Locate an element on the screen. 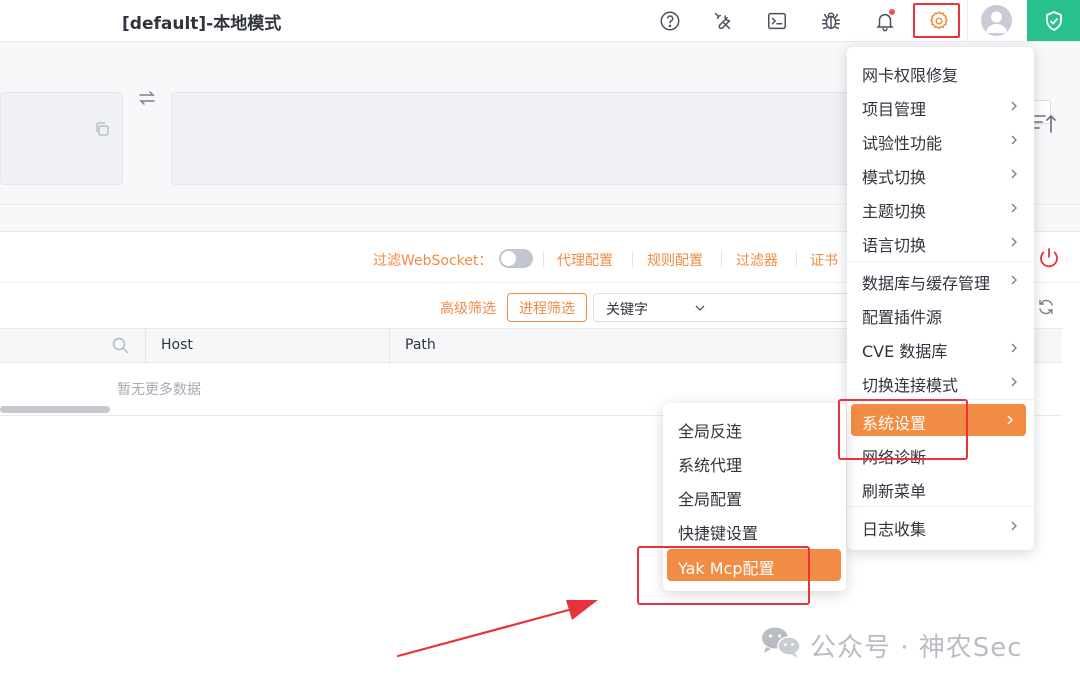 The width and height of the screenshot is (1080, 686). window-title: [default]-本地模式 is located at coordinates (202, 24).